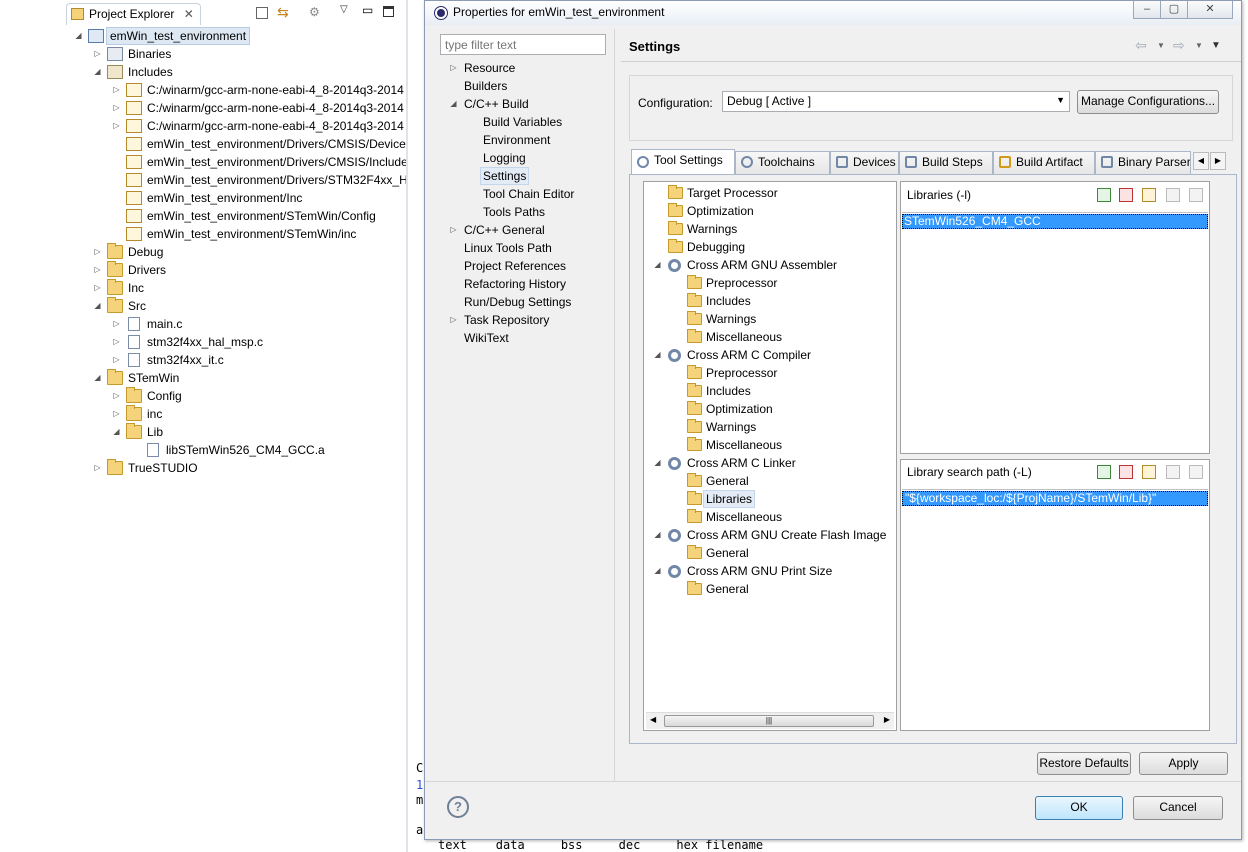  Describe the element at coordinates (203, 432) in the screenshot. I see `tree-item-lib: ◢ Lib` at that location.